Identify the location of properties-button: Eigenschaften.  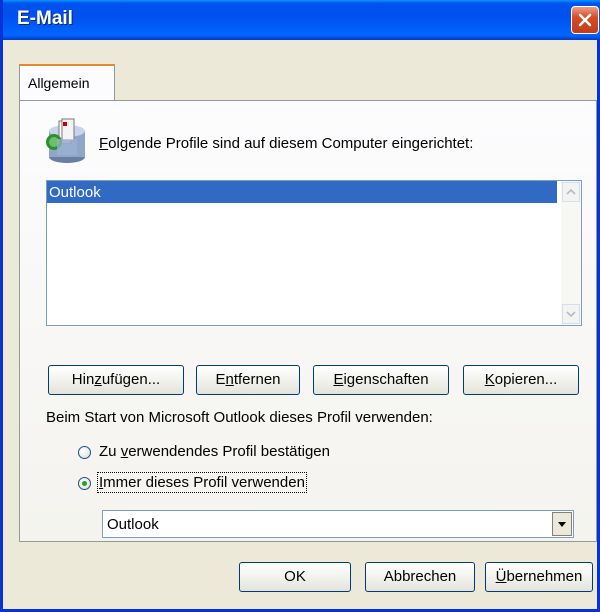
(381, 380).